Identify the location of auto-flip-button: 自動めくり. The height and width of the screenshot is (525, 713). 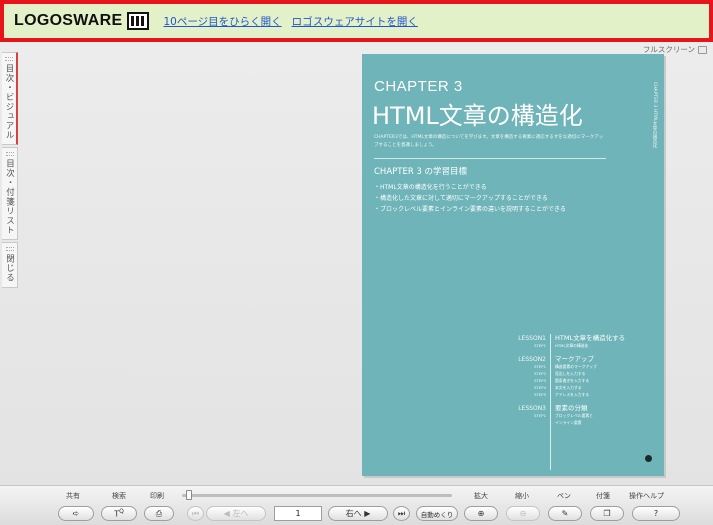
(437, 513).